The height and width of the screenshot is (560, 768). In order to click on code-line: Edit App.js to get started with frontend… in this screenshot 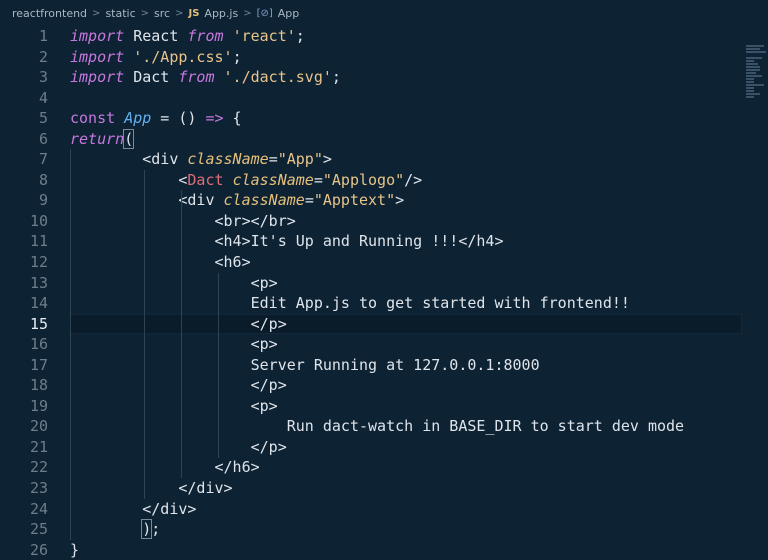, I will do `click(406, 303)`.